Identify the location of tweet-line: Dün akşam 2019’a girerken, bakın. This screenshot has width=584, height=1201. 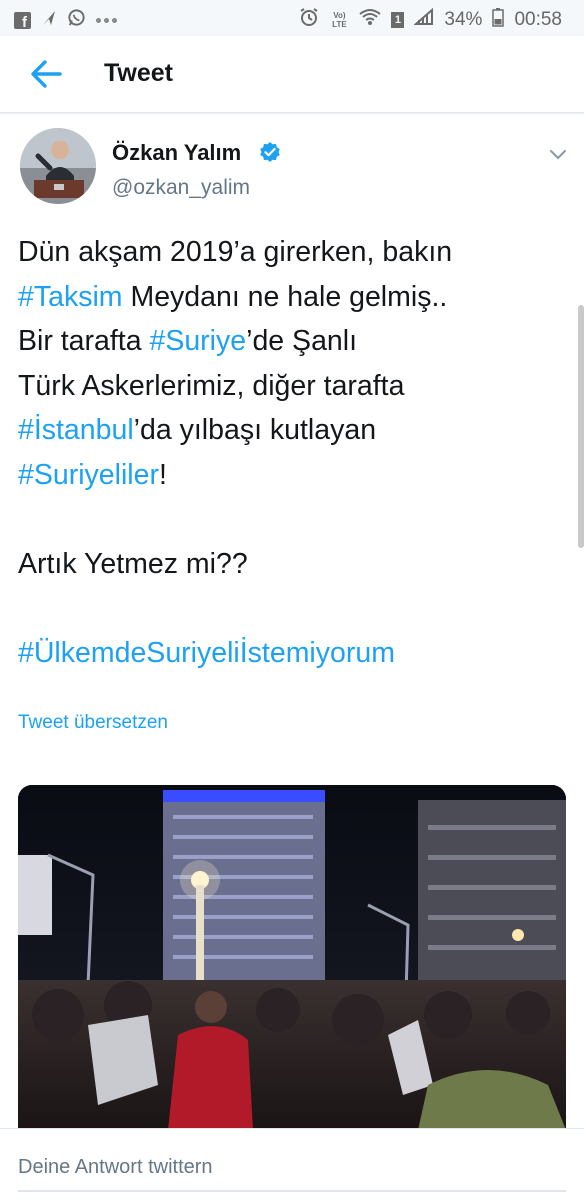
(298, 252).